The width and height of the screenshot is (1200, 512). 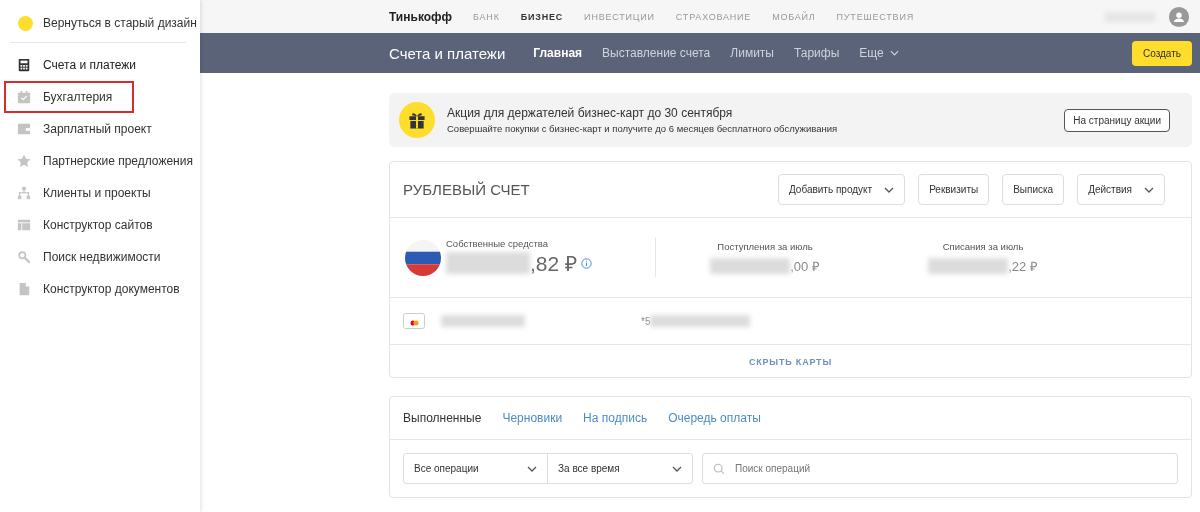 What do you see at coordinates (554, 264) in the screenshot?
I see `balance-amount: ,82 ₽` at bounding box center [554, 264].